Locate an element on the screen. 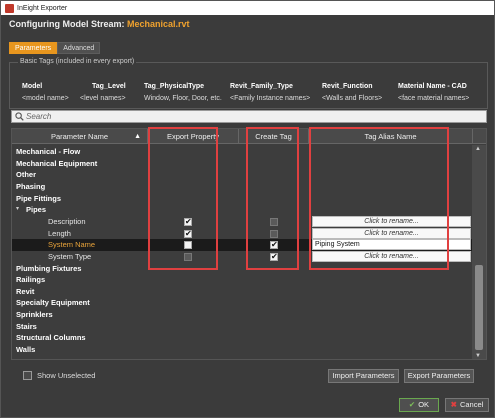 This screenshot has width=495, height=418. column-header-parameter-name: Parameter Name ▲ is located at coordinates (80, 136).